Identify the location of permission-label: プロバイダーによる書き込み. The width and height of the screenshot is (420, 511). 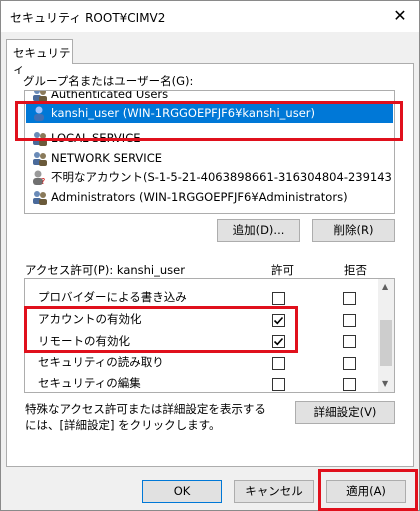
(112, 297).